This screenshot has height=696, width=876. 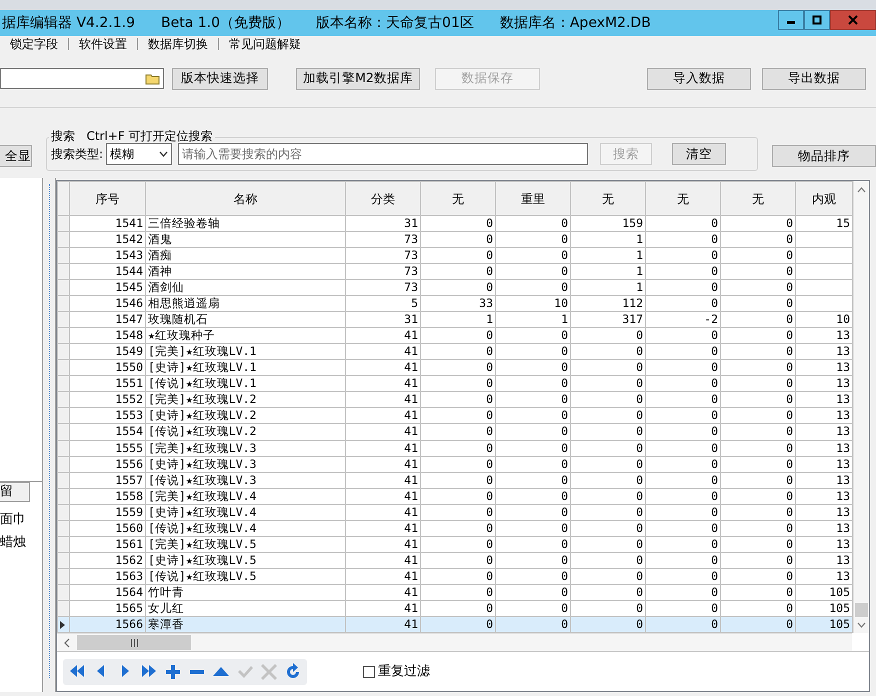 What do you see at coordinates (178, 44) in the screenshot?
I see `menu-item: 数据库切换` at bounding box center [178, 44].